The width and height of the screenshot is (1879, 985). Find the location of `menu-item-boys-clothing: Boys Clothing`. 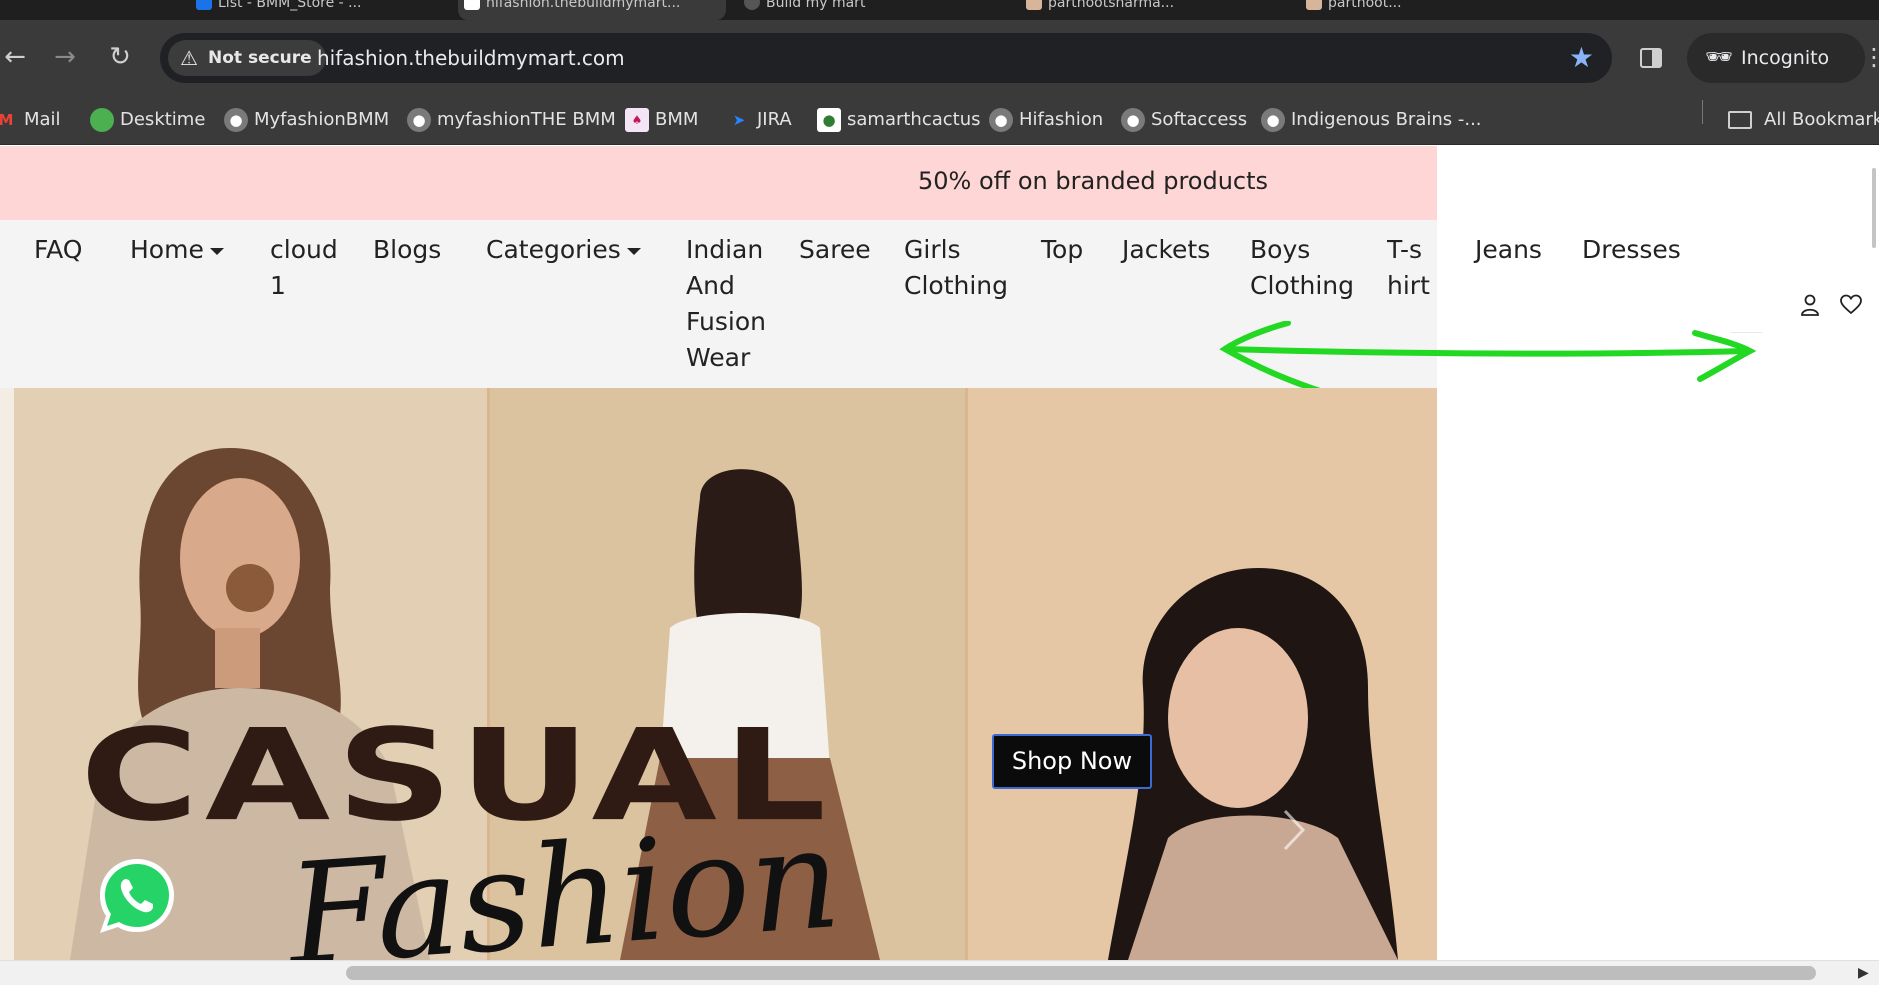

menu-item-boys-clothing: Boys Clothing is located at coordinates (1305, 268).